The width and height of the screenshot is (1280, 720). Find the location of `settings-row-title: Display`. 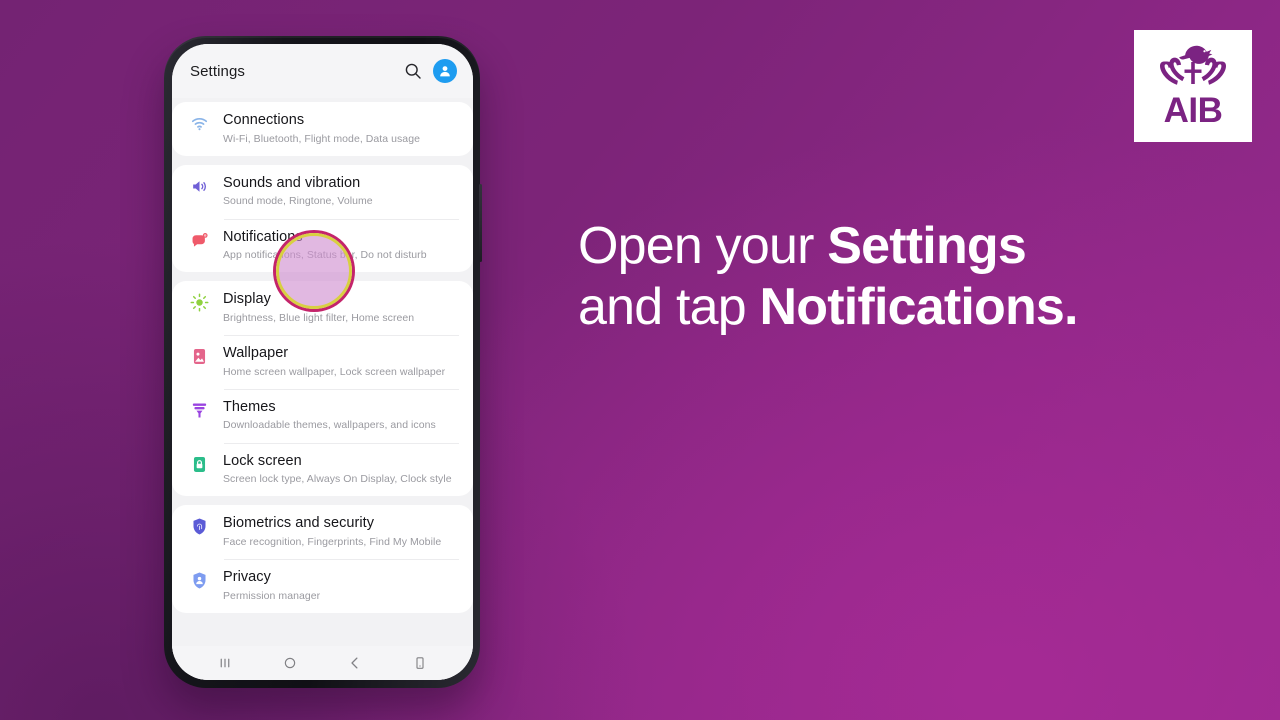

settings-row-title: Display is located at coordinates (247, 299).